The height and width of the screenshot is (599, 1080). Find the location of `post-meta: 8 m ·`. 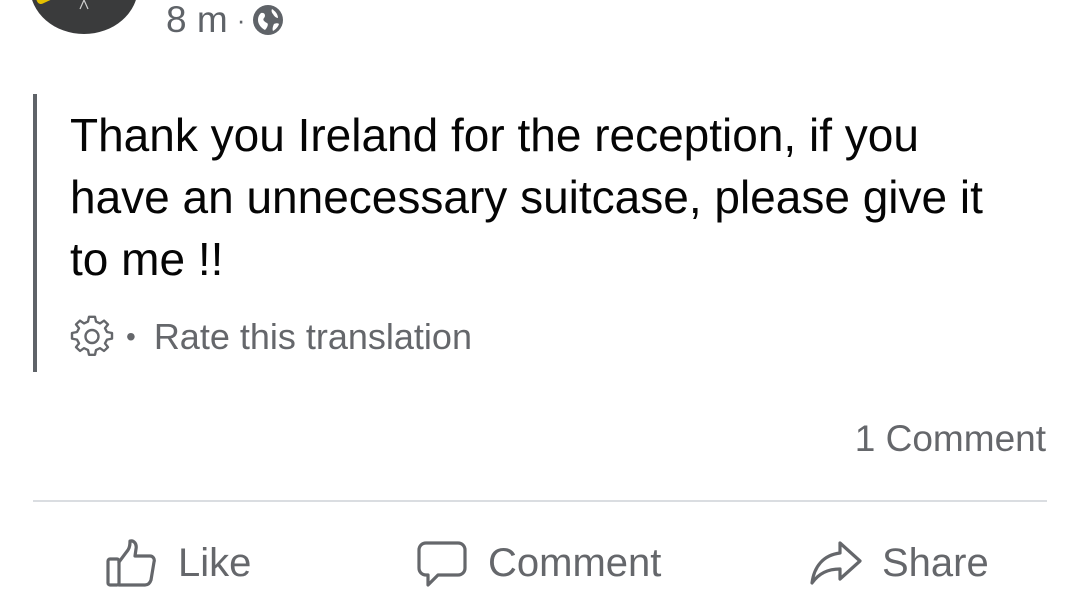

post-meta: 8 m · is located at coordinates (225, 21).